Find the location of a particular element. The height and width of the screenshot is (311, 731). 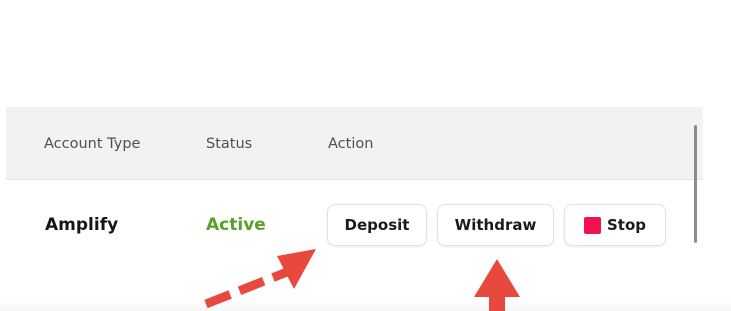

dashed-arrow-icon is located at coordinates (260, 279).